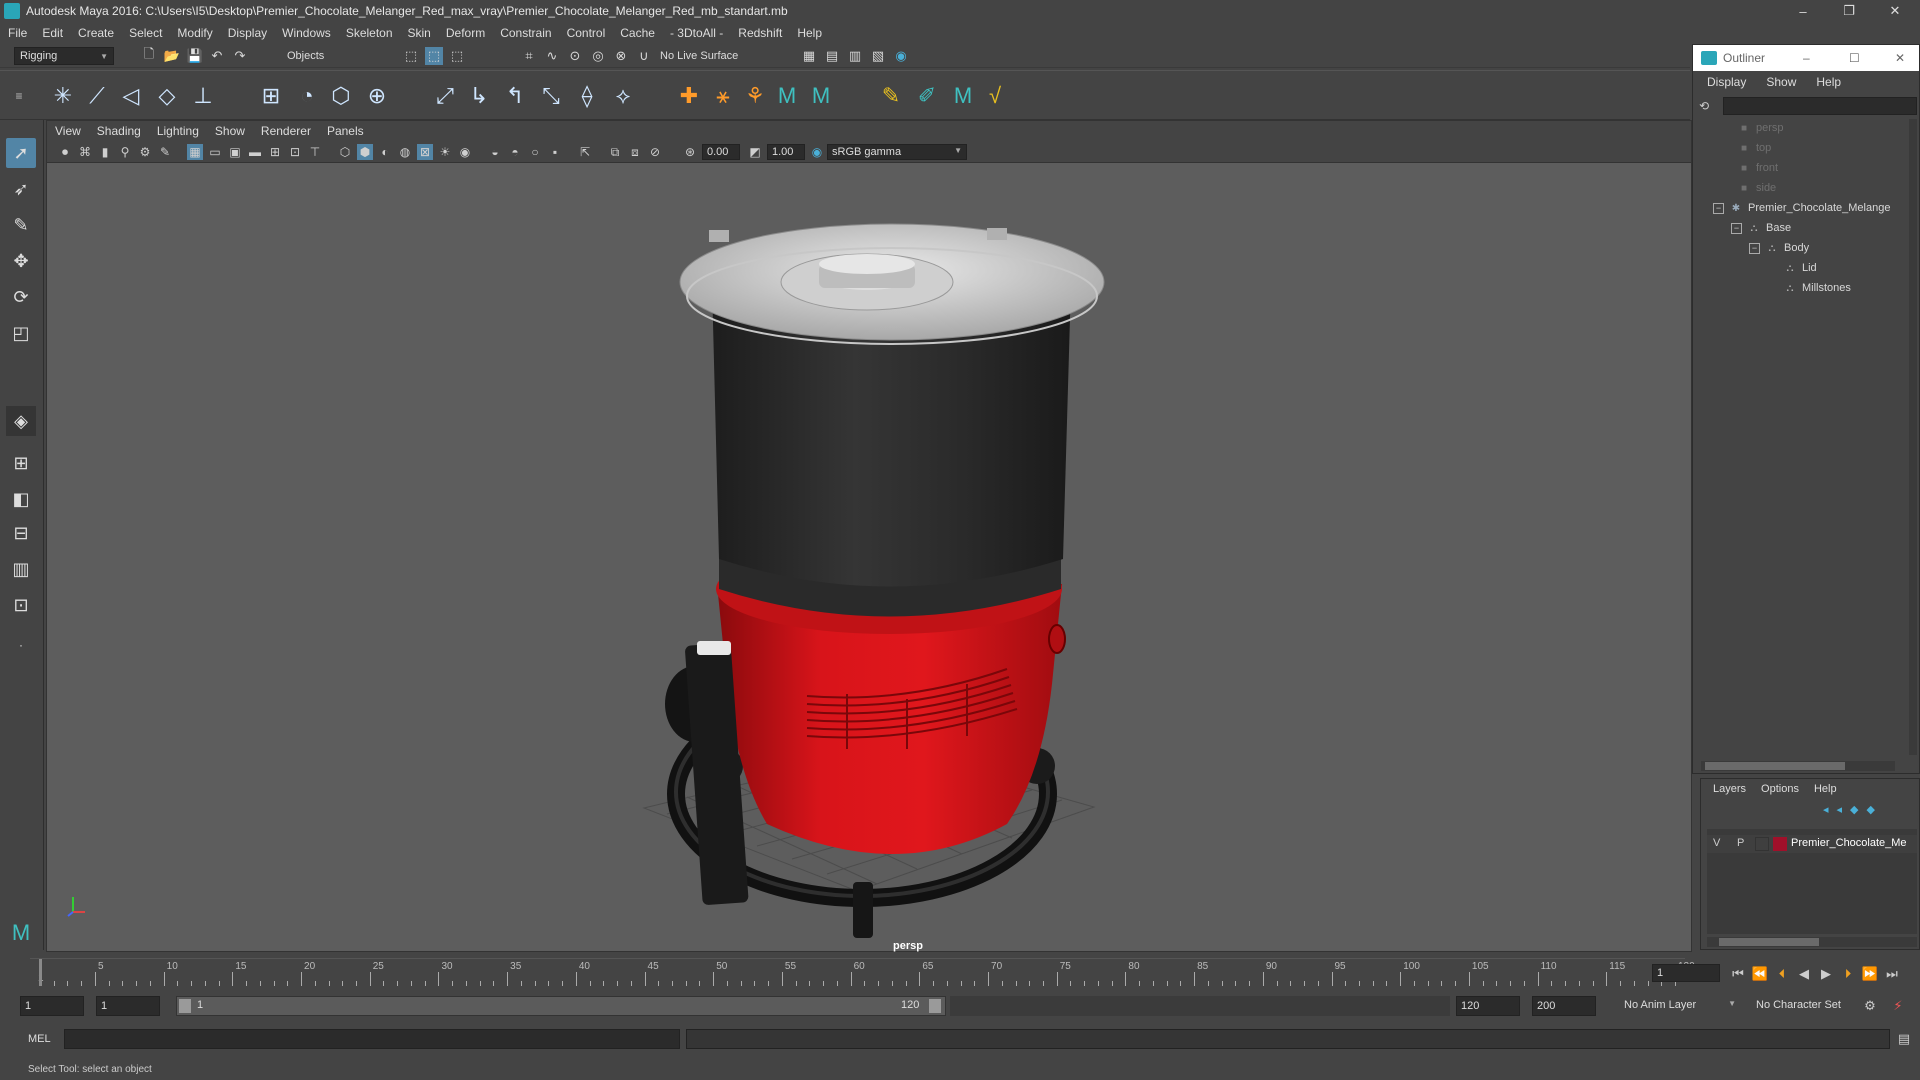 The width and height of the screenshot is (1920, 1080). Describe the element at coordinates (65, 152) in the screenshot. I see `select-camera-icon: ⏺` at that location.